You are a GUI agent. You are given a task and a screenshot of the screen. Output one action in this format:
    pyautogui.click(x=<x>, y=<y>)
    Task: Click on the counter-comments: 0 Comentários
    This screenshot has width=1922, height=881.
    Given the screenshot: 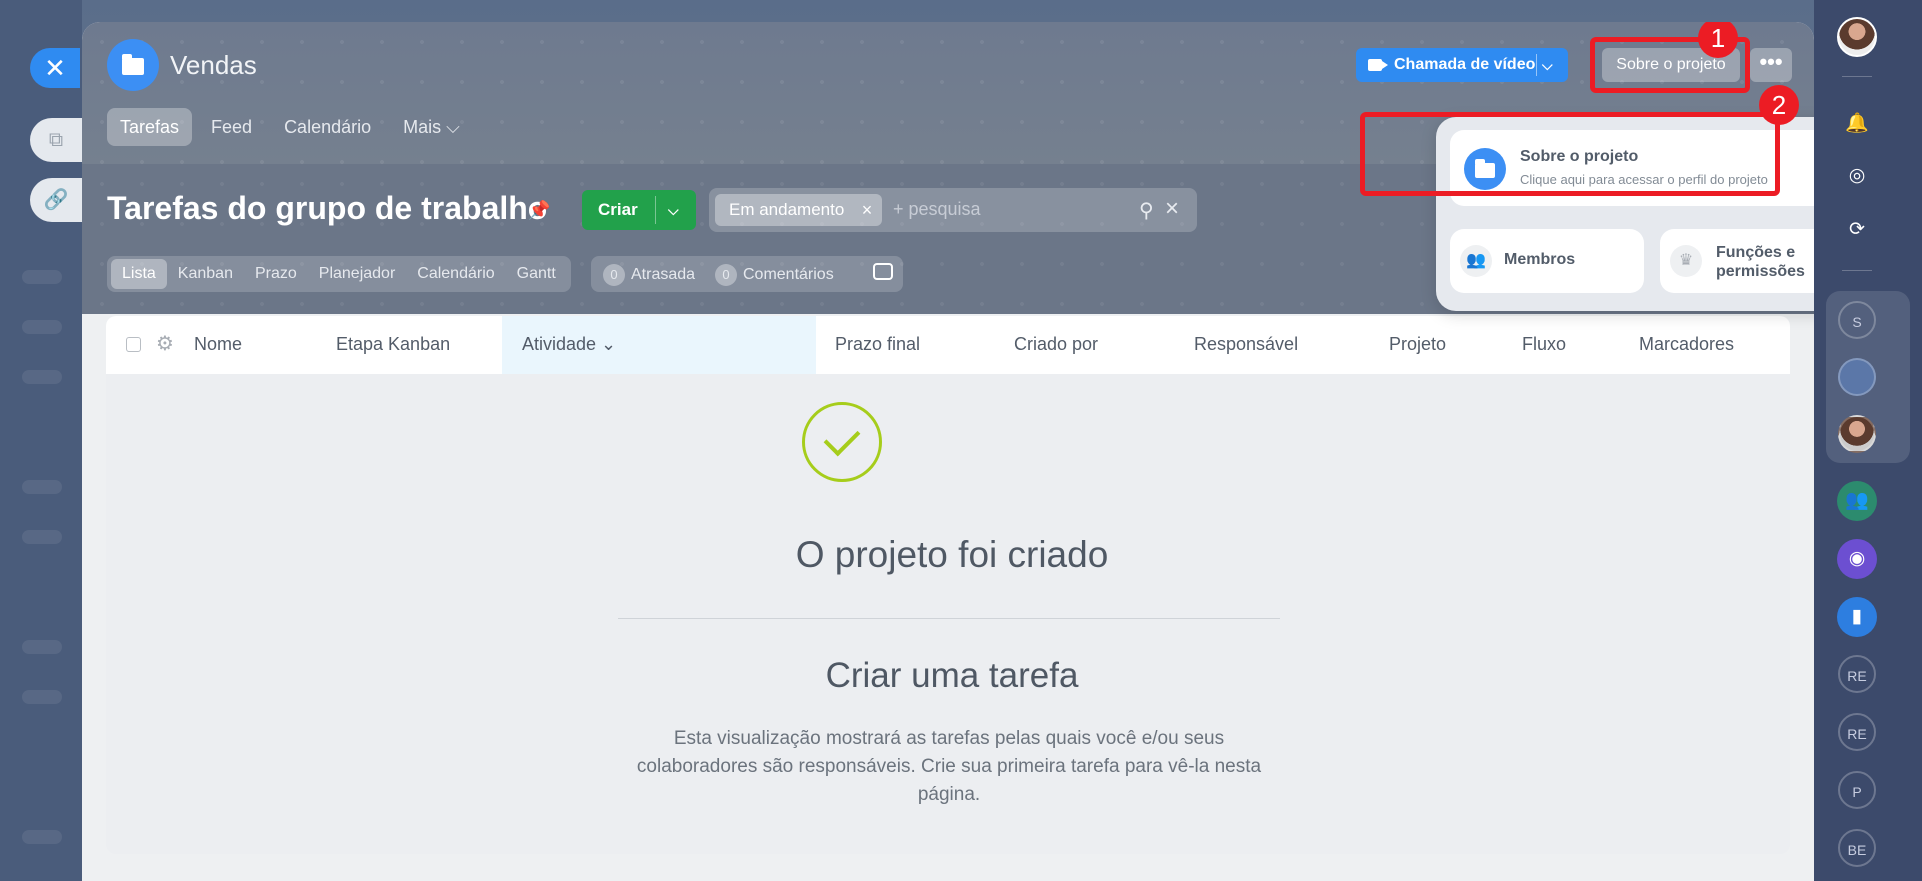 What is the action you would take?
    pyautogui.click(x=774, y=275)
    